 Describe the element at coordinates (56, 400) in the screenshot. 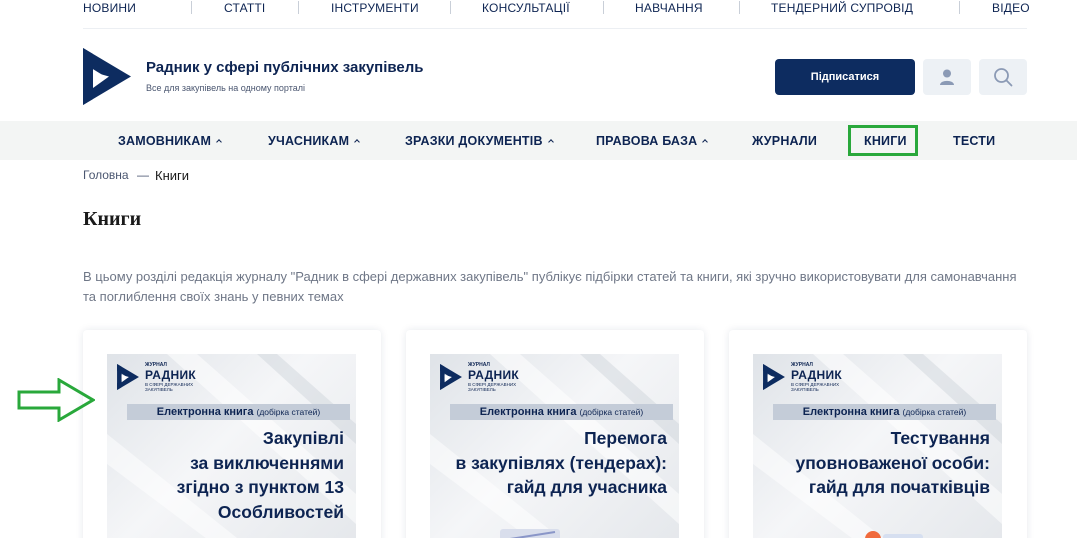

I see `annotation-arrow-icon` at that location.